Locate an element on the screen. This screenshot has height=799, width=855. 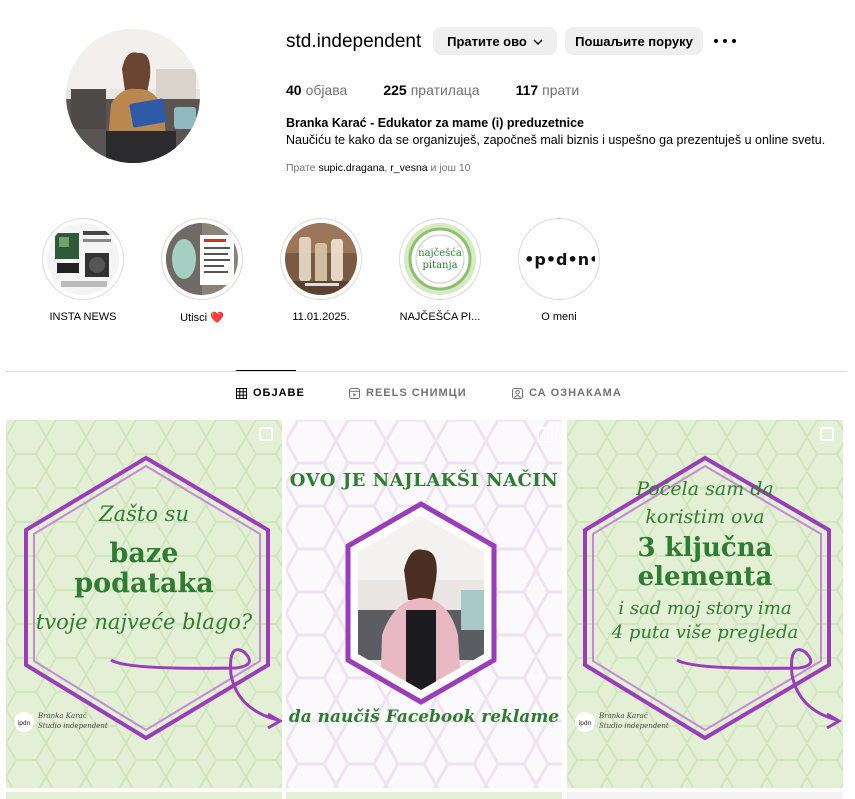
following-stat: 117 прати is located at coordinates (548, 90).